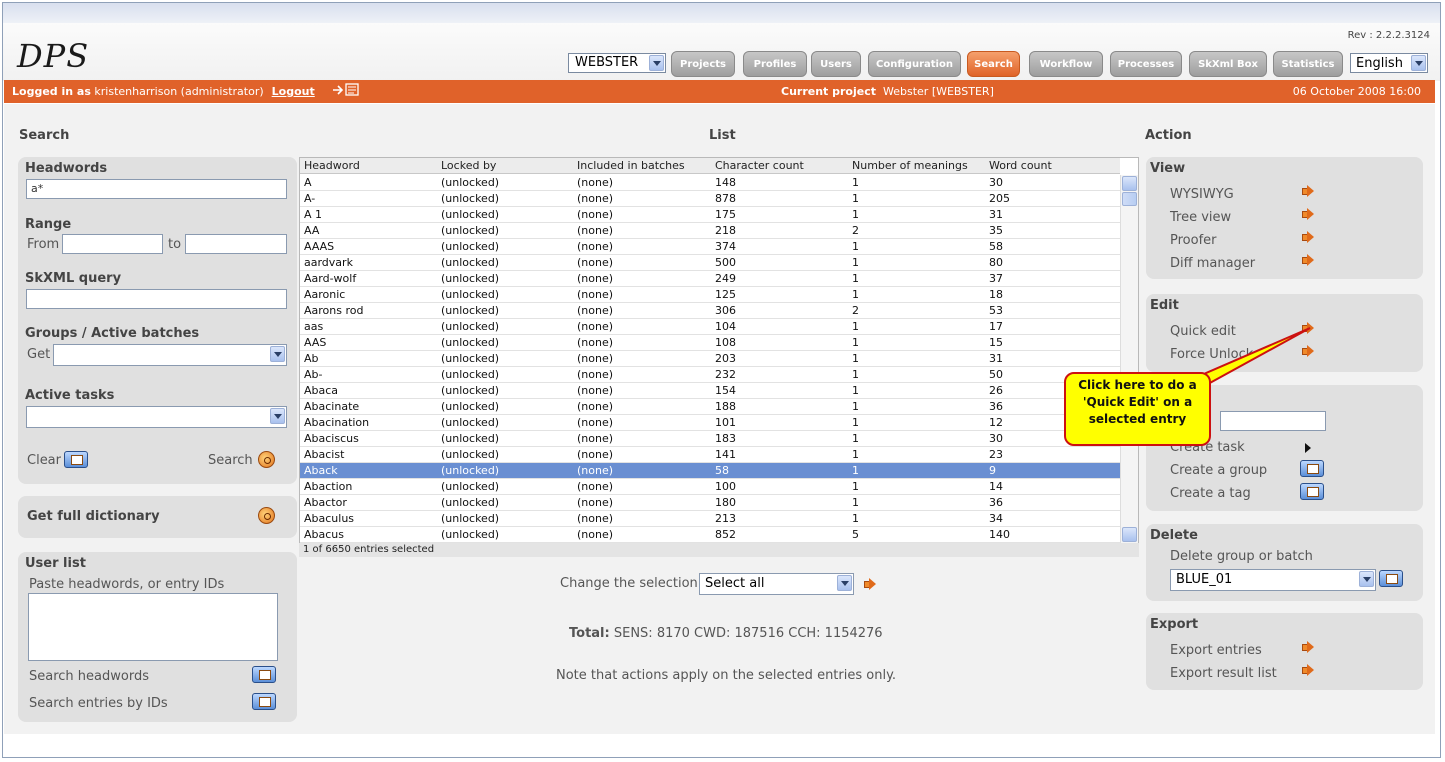  What do you see at coordinates (710, 215) in the screenshot?
I see `table-row: A 1 (unlocked) (none) 175 1 31` at bounding box center [710, 215].